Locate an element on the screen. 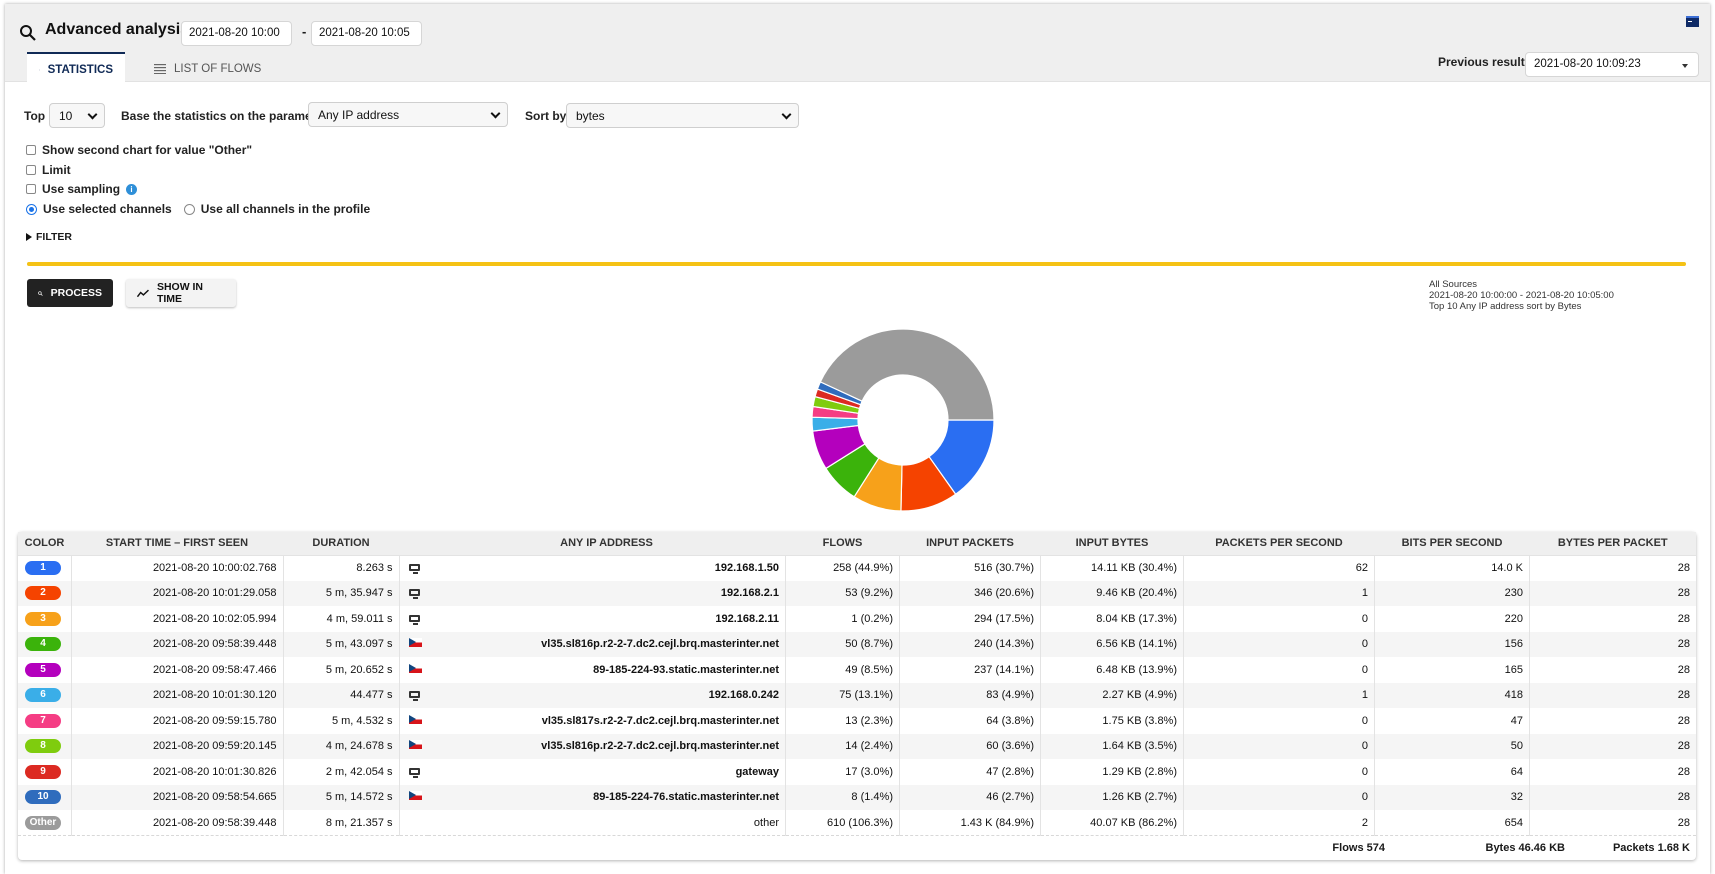 This screenshot has width=1715, height=874. duration-cell: 8 m, 21.357 s is located at coordinates (341, 823).